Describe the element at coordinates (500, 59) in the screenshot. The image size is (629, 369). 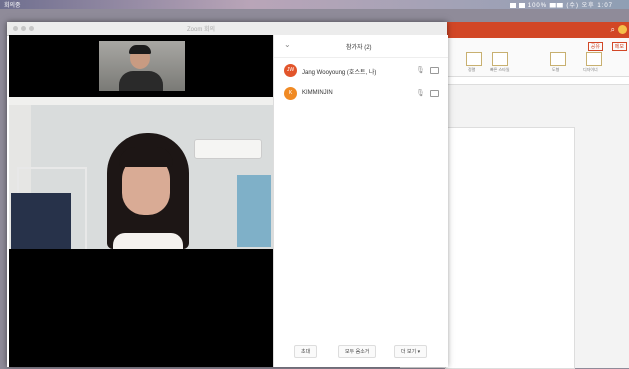
I see `quick-style-icon` at that location.